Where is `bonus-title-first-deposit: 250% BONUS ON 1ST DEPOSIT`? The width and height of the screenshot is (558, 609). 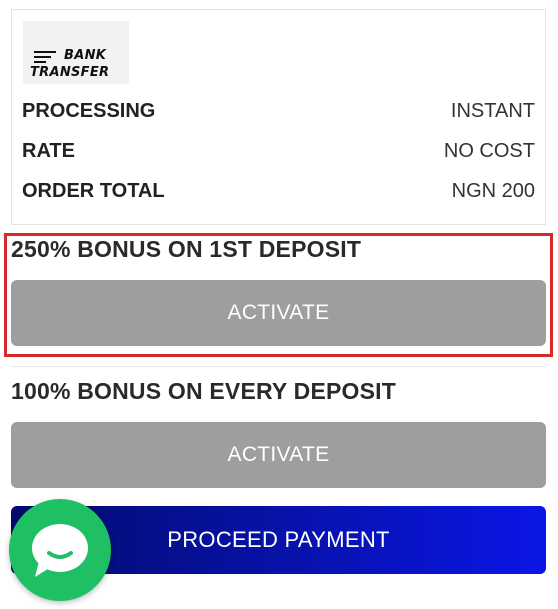
bonus-title-first-deposit: 250% BONUS ON 1ST DEPOSIT is located at coordinates (186, 249).